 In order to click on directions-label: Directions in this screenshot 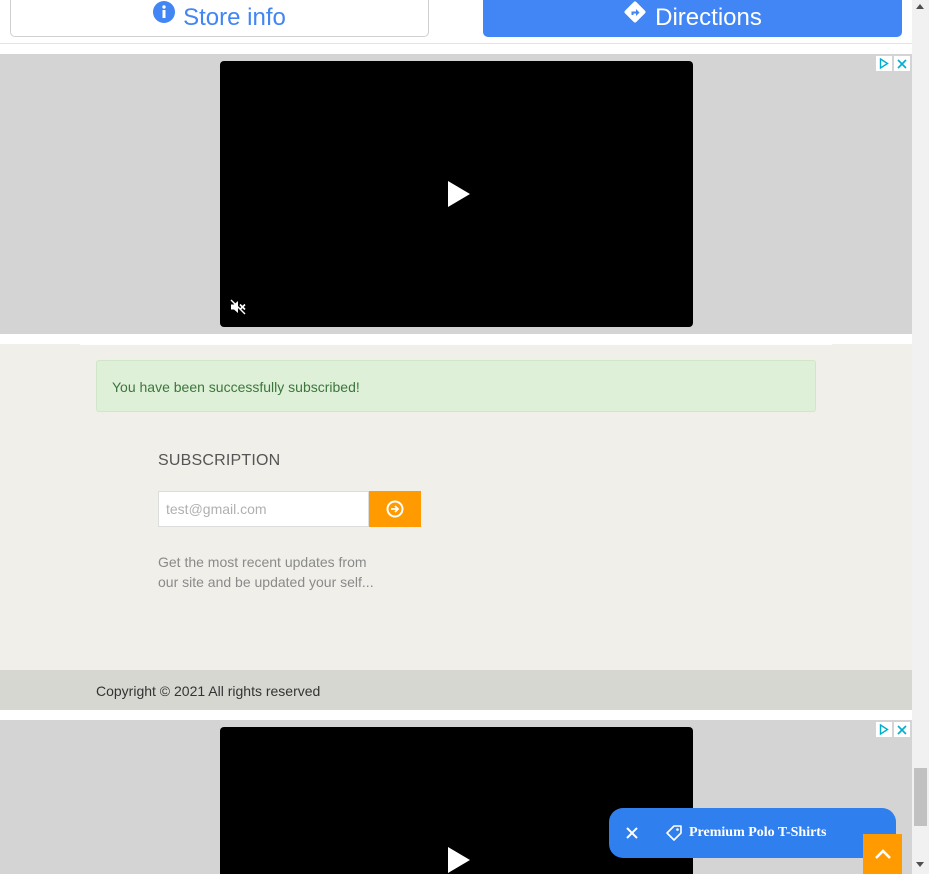, I will do `click(708, 17)`.